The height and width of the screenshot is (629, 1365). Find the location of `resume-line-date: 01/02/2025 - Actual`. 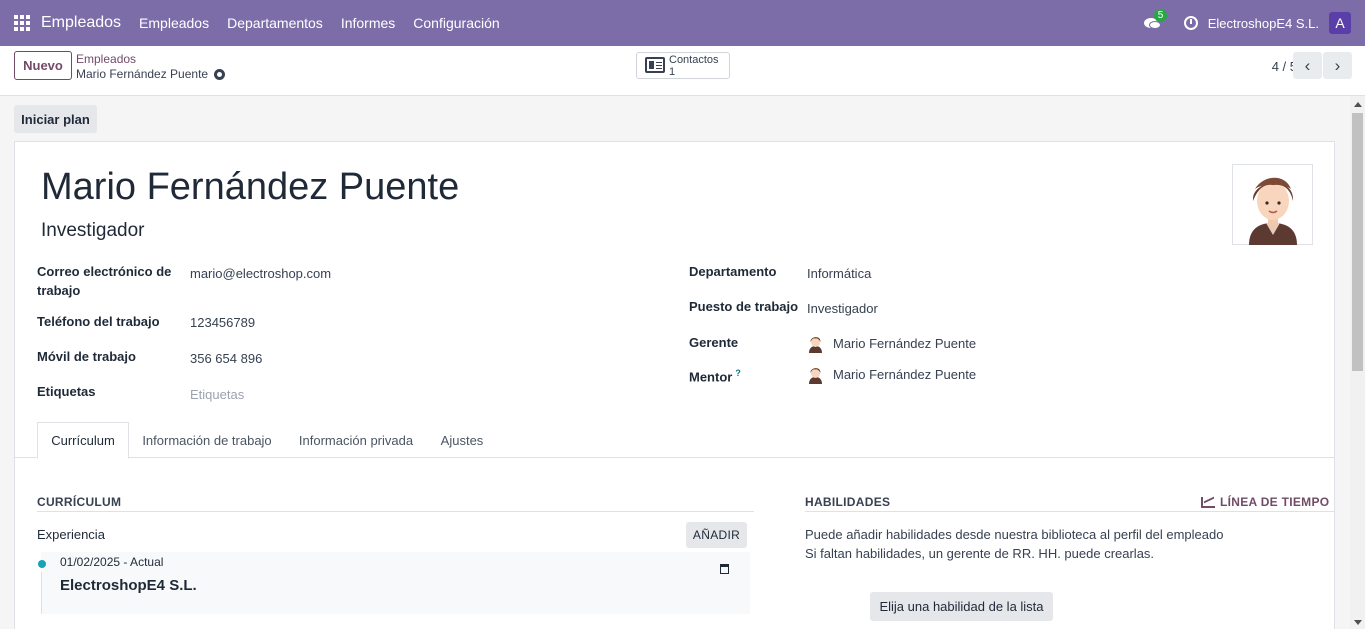

resume-line-date: 01/02/2025 - Actual is located at coordinates (112, 562).